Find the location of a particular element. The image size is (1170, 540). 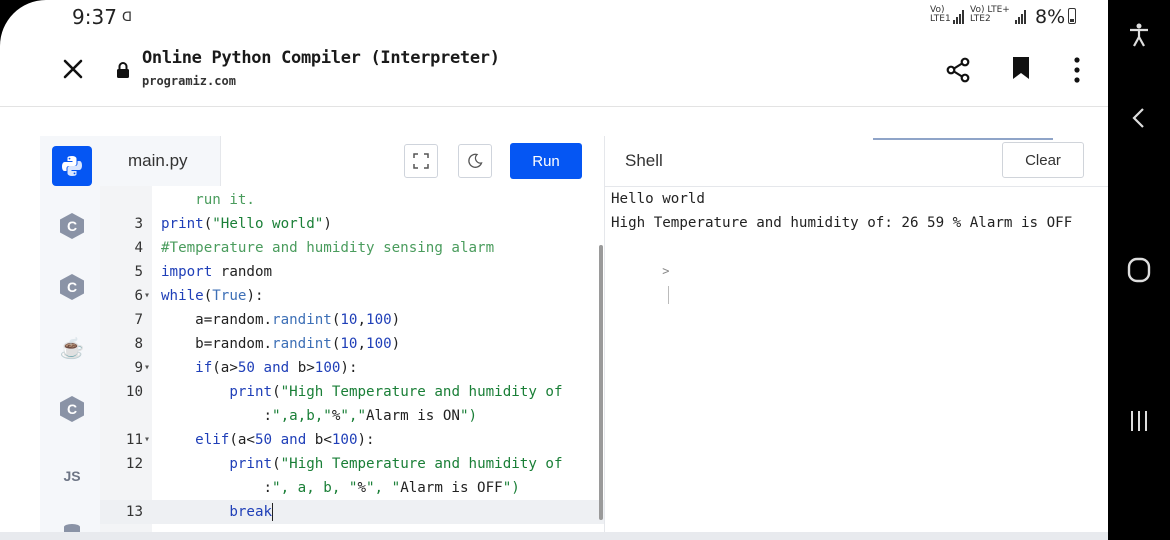

editor-header: main.py Run is located at coordinates (352, 161).